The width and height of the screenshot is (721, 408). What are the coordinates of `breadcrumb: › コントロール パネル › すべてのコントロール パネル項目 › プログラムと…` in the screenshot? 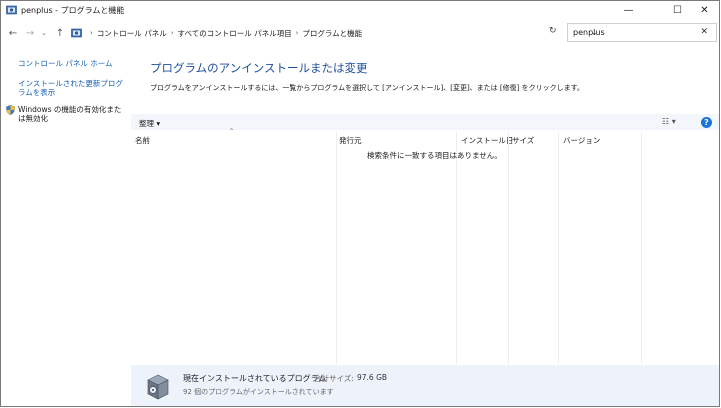 It's located at (224, 33).